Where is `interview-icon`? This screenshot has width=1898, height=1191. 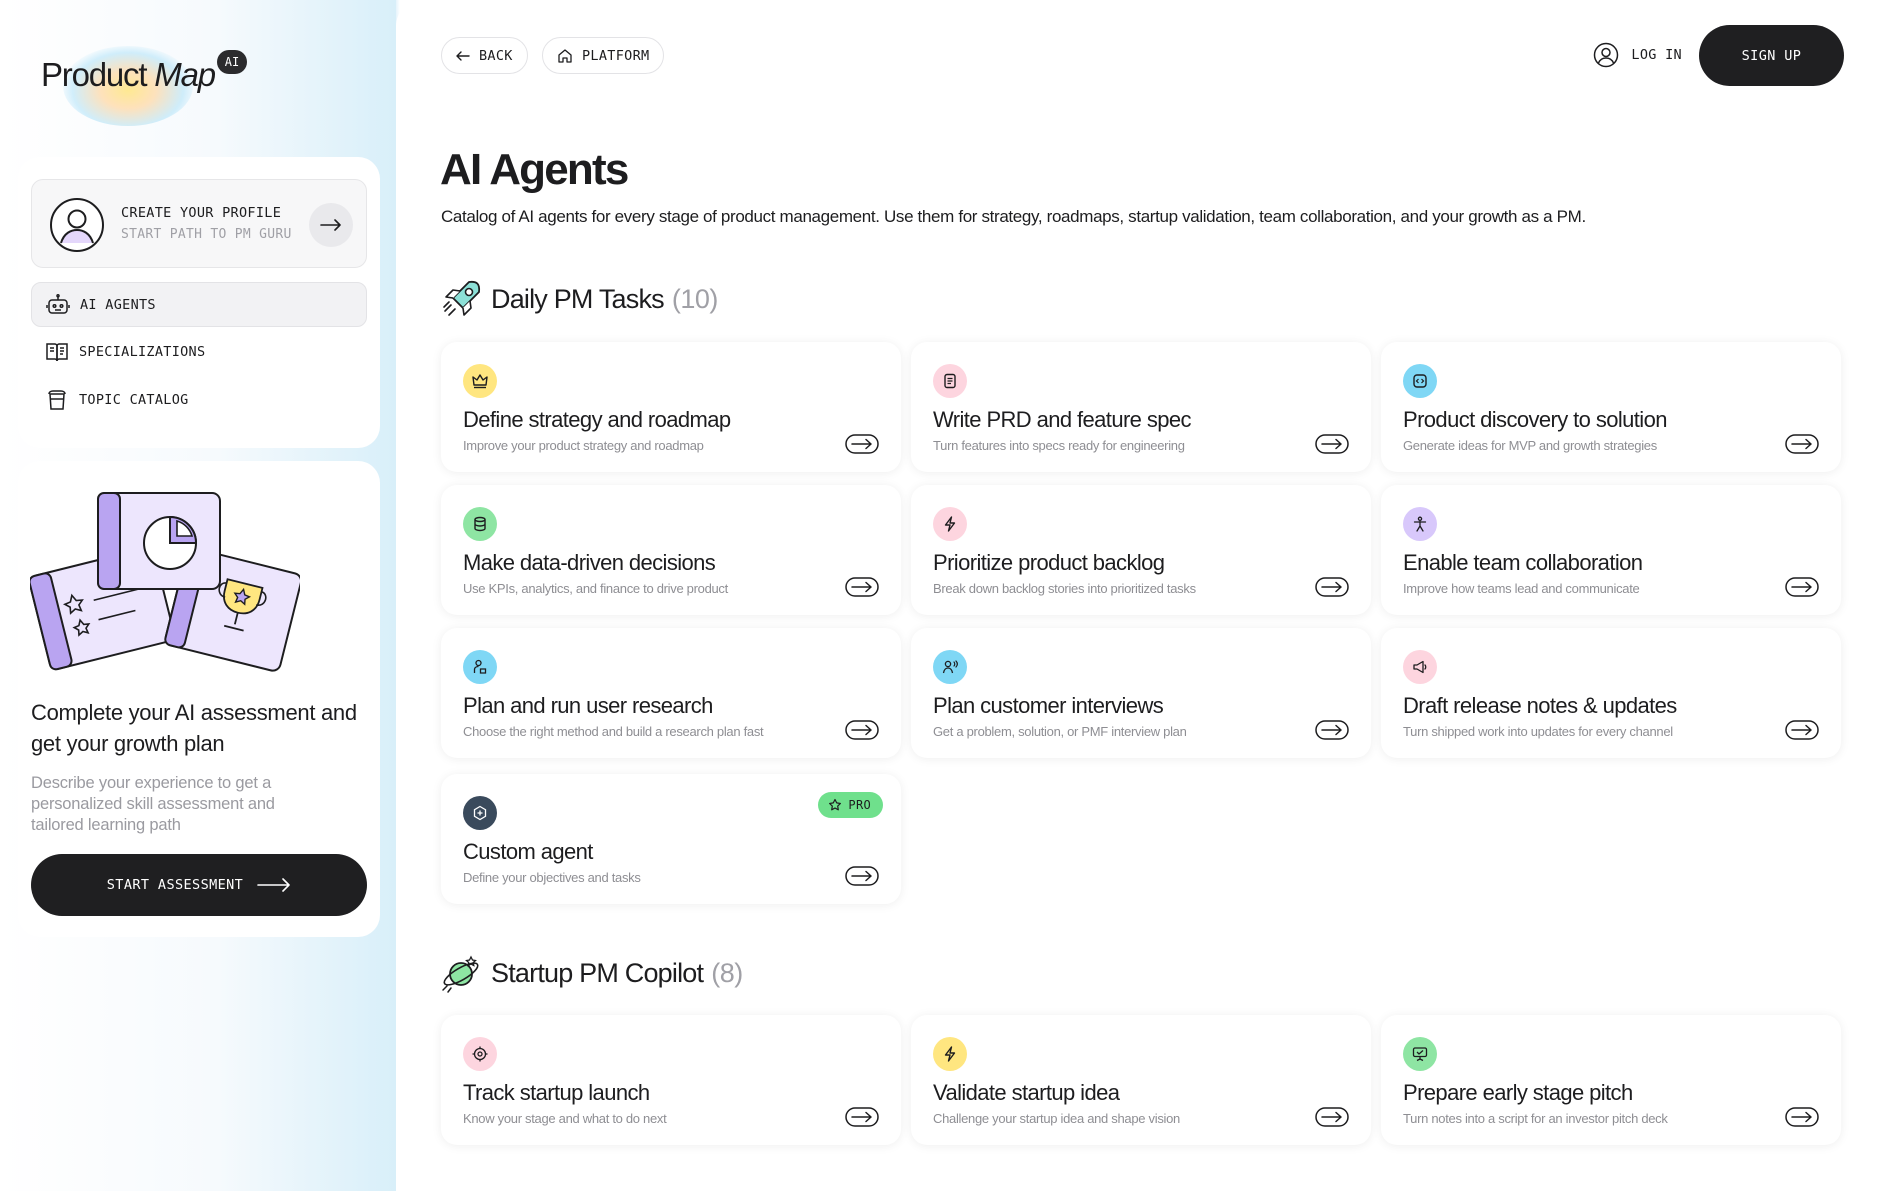 interview-icon is located at coordinates (950, 667).